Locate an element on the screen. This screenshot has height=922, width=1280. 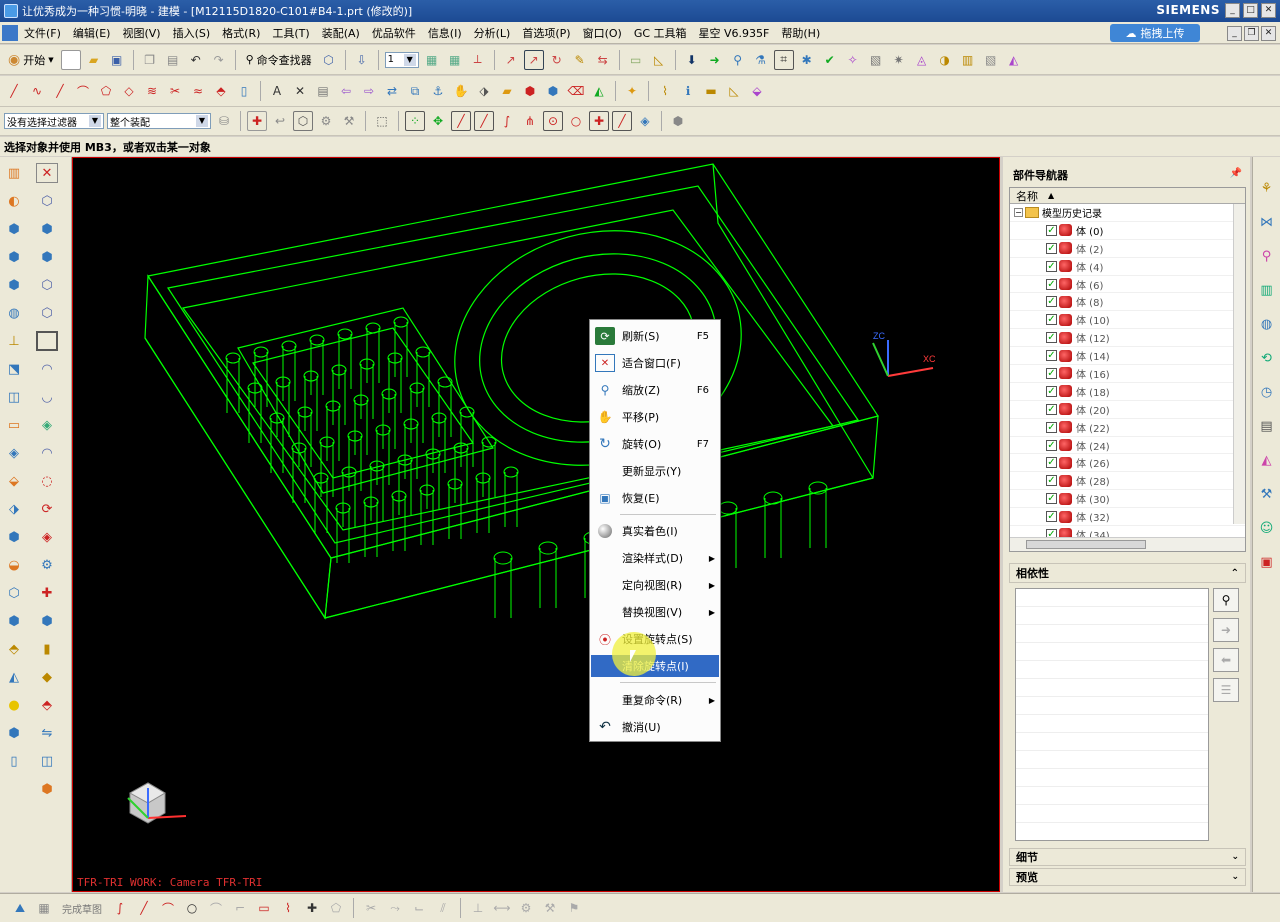
block-icon: ⬢ is located at coordinates (14, 229).